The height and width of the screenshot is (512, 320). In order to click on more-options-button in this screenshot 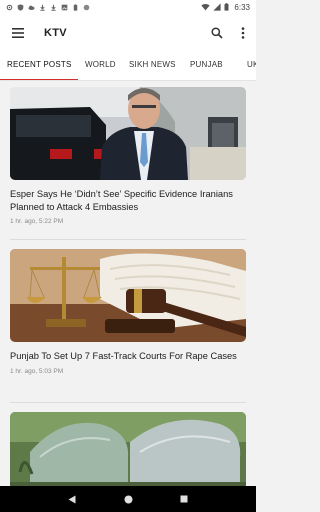, I will do `click(243, 32)`.